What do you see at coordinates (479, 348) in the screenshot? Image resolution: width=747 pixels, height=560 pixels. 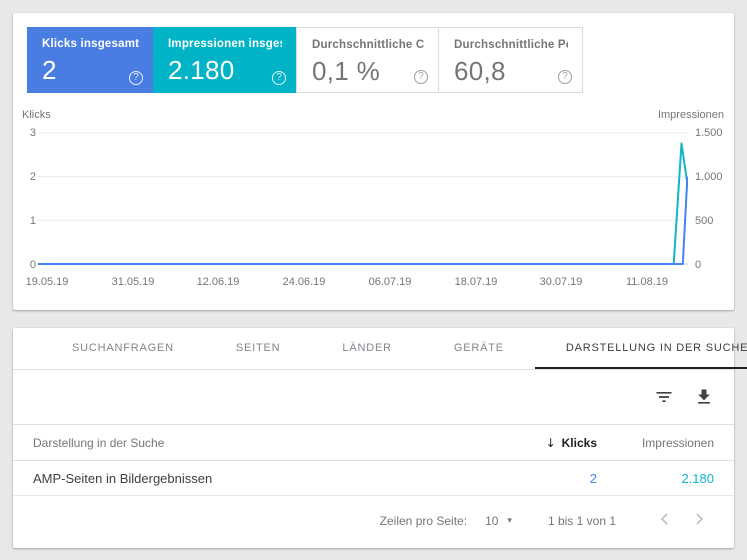 I see `tab-geraete: GERÄTE` at bounding box center [479, 348].